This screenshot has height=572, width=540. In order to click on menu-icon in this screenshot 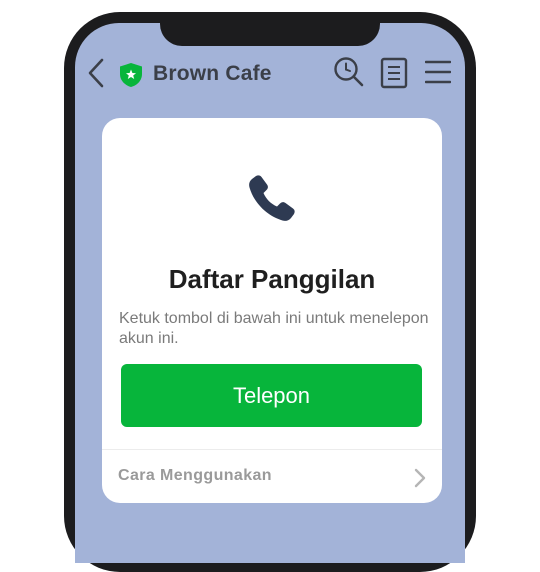, I will do `click(438, 72)`.